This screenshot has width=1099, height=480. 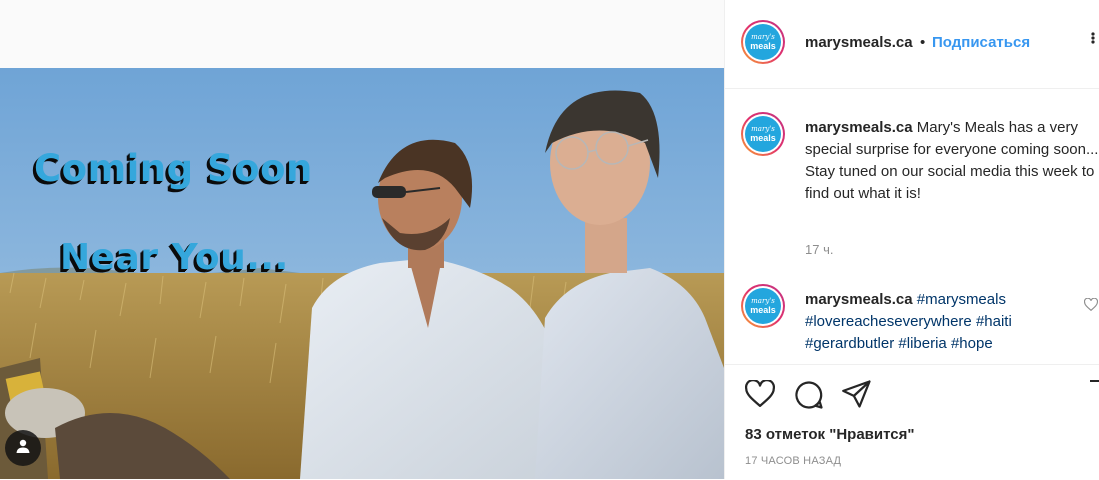 What do you see at coordinates (829, 434) in the screenshot?
I see `likes-count: 83 отметок "Нравится"` at bounding box center [829, 434].